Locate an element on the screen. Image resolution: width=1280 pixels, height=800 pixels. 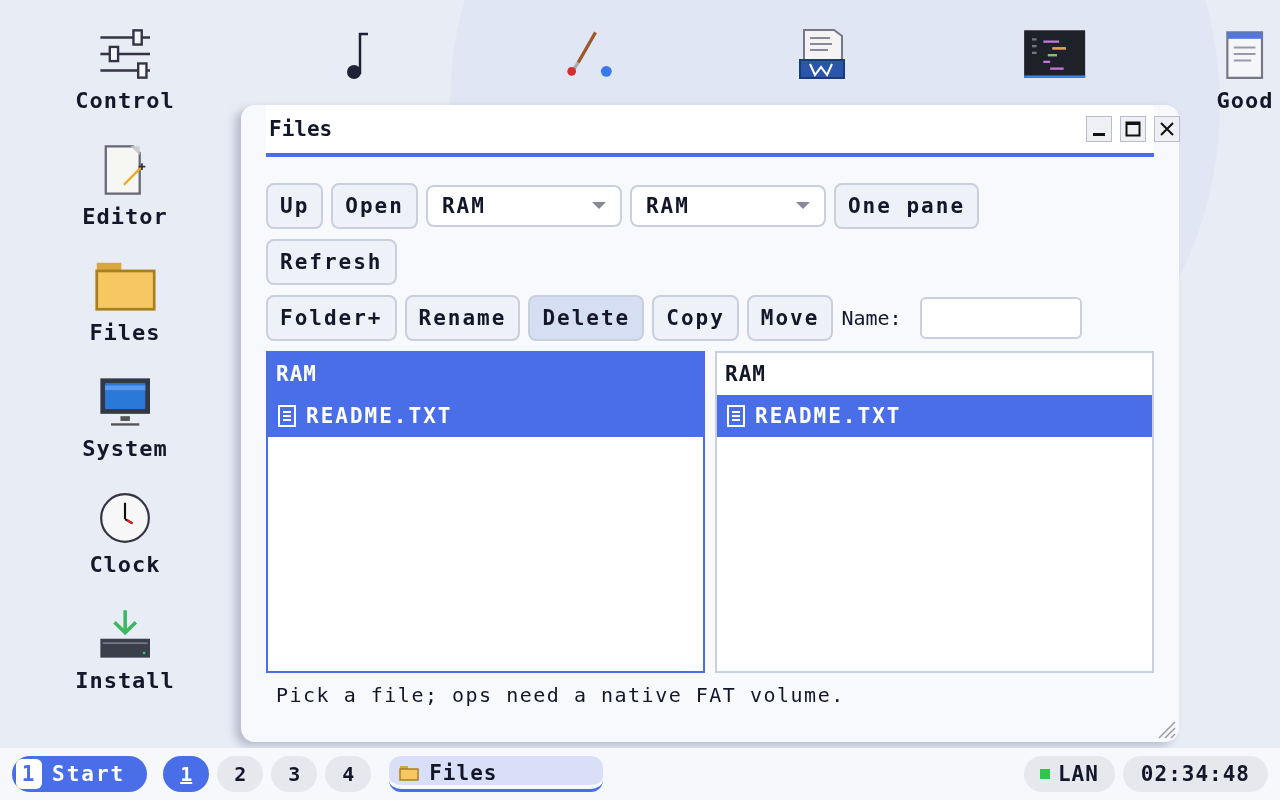
close-icon is located at coordinates (1167, 129).